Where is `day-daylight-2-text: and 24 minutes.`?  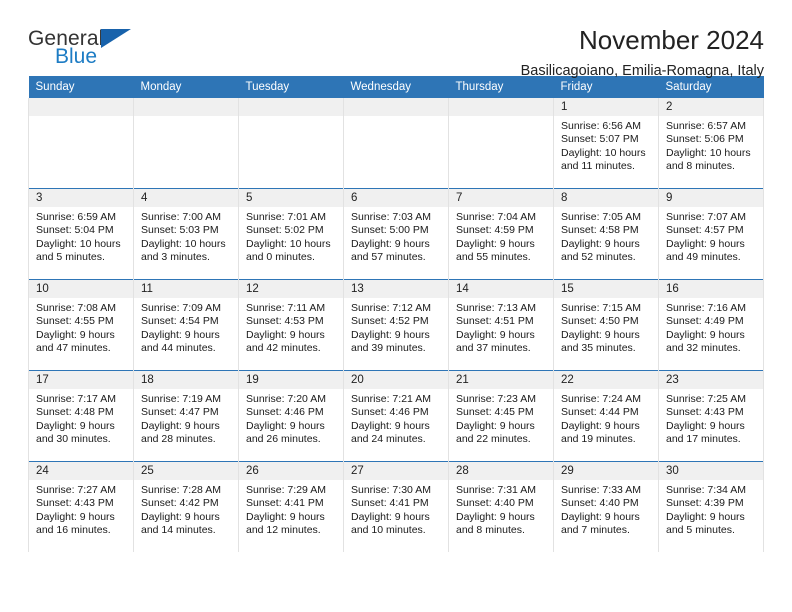
day-daylight-2-text: and 24 minutes. is located at coordinates (388, 439).